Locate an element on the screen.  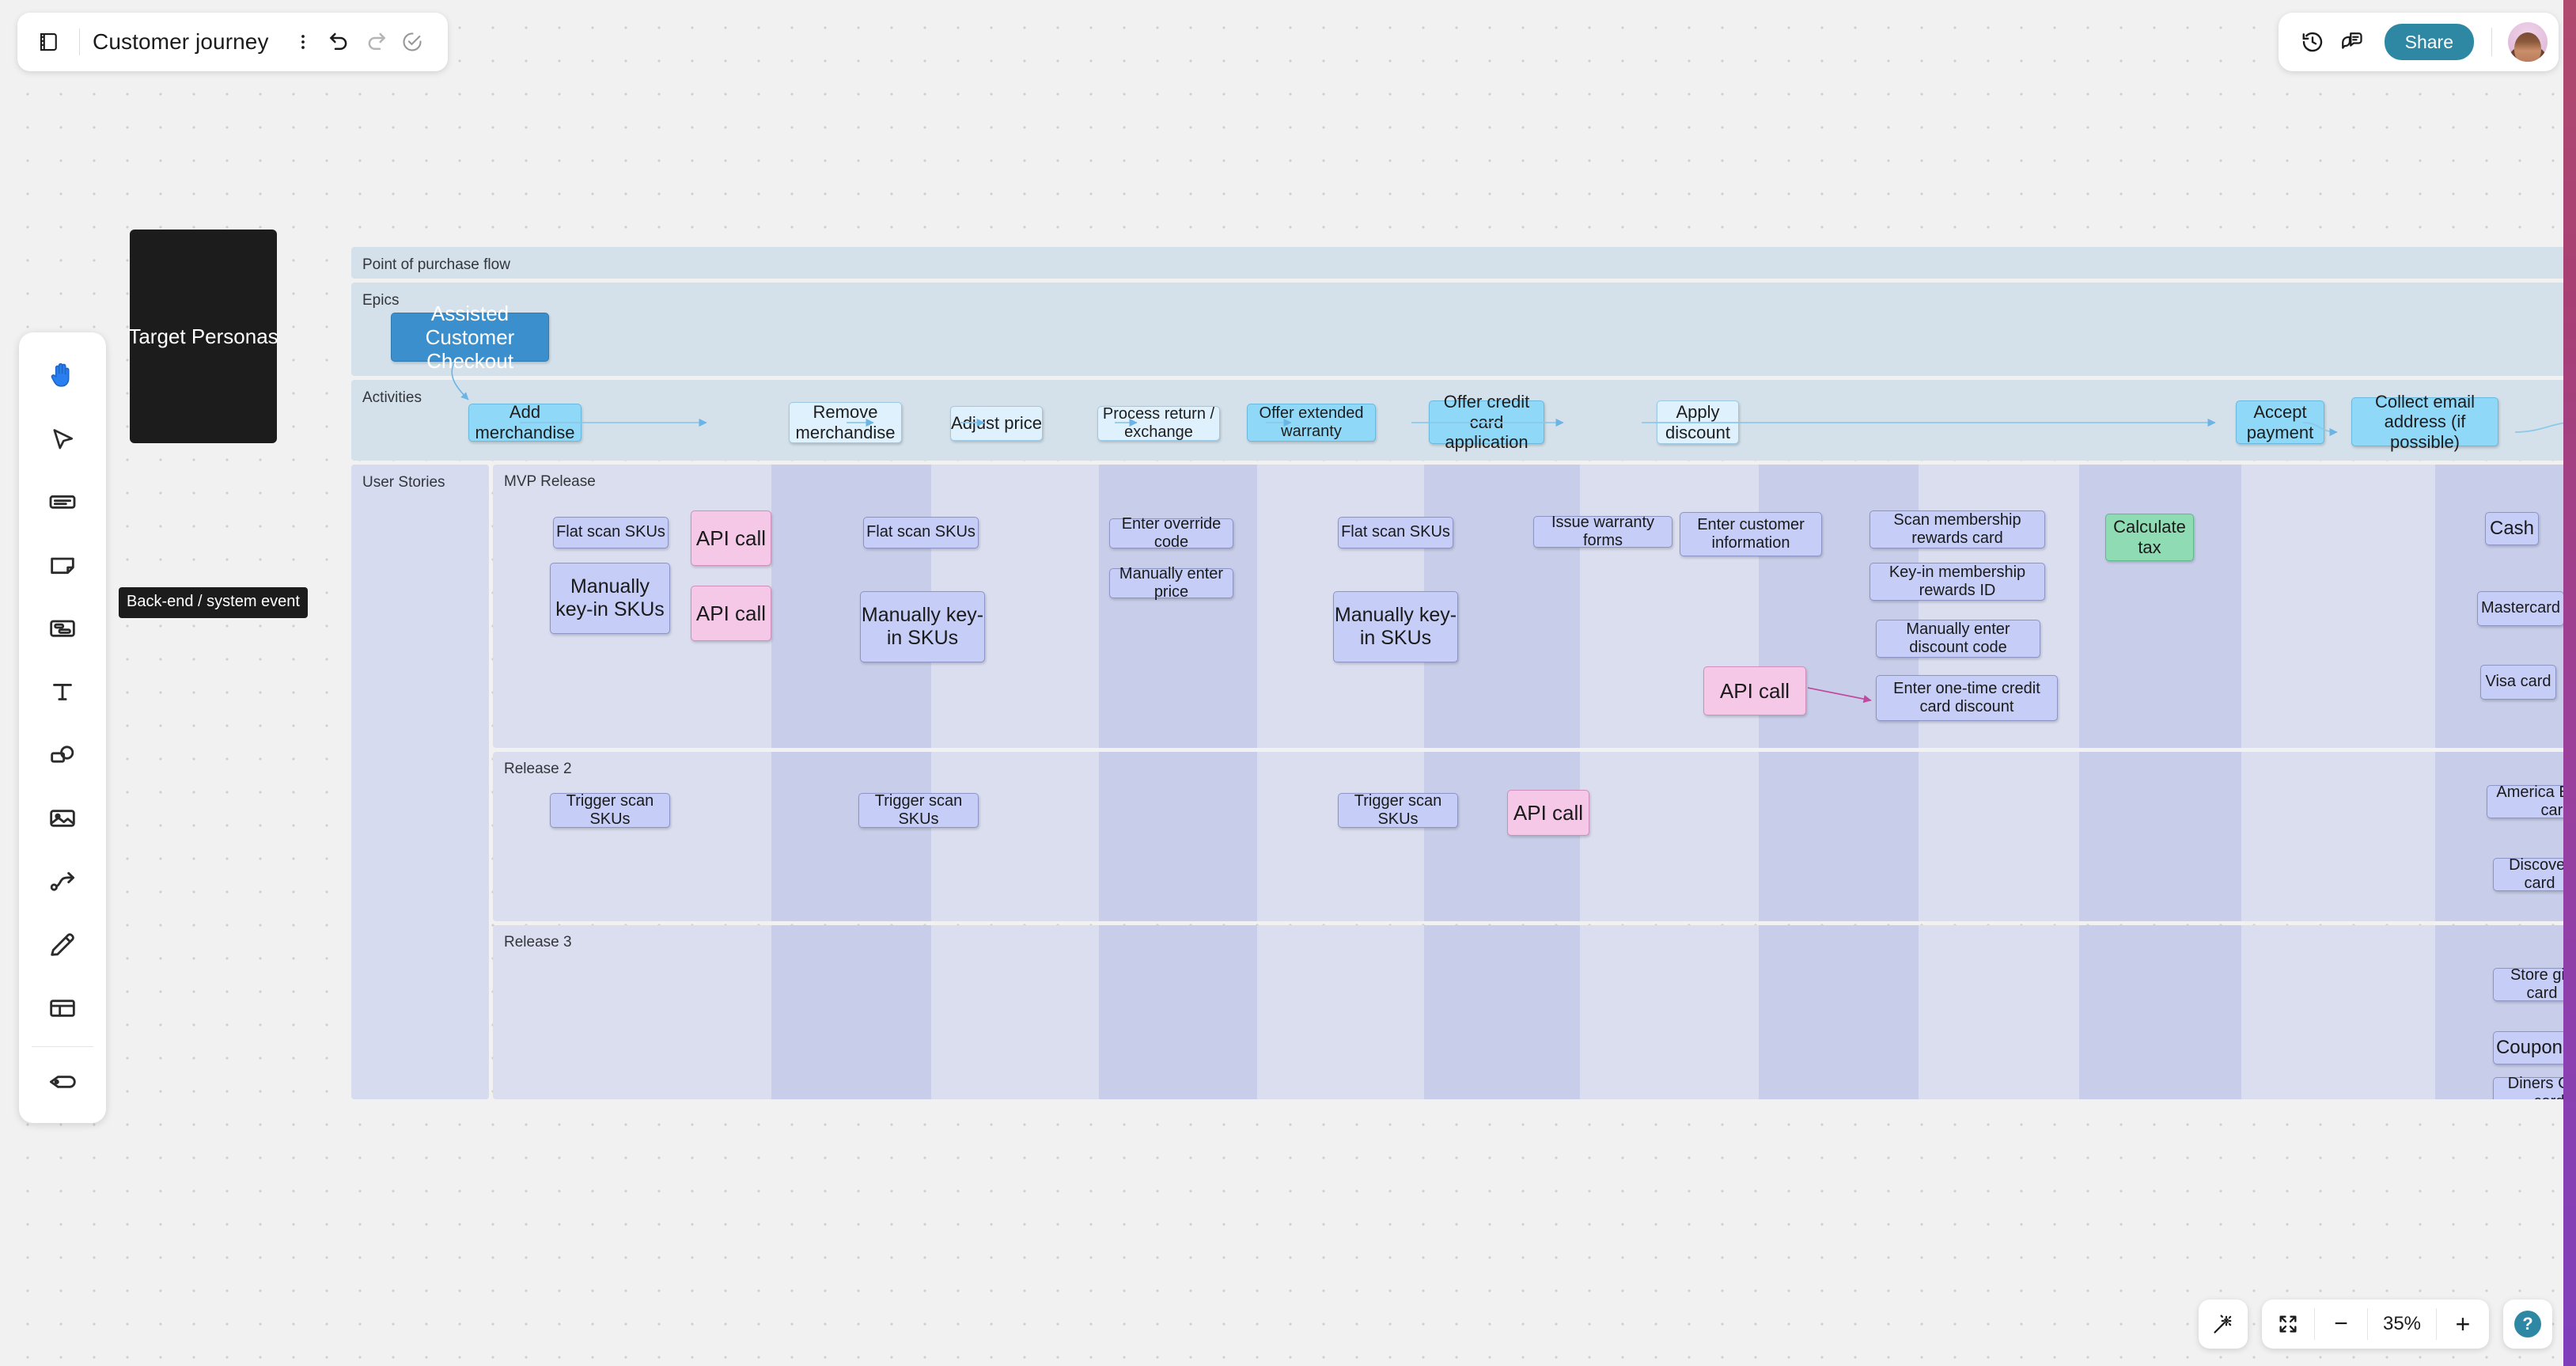
zoom-in-button: + is located at coordinates (2463, 1324).